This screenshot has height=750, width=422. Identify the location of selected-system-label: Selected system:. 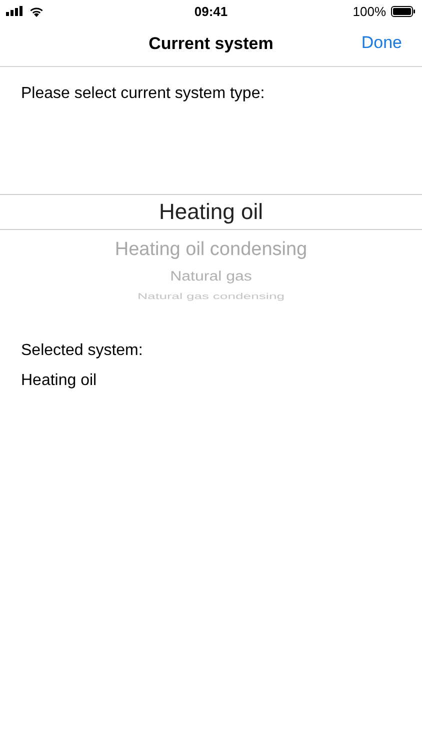
(82, 351).